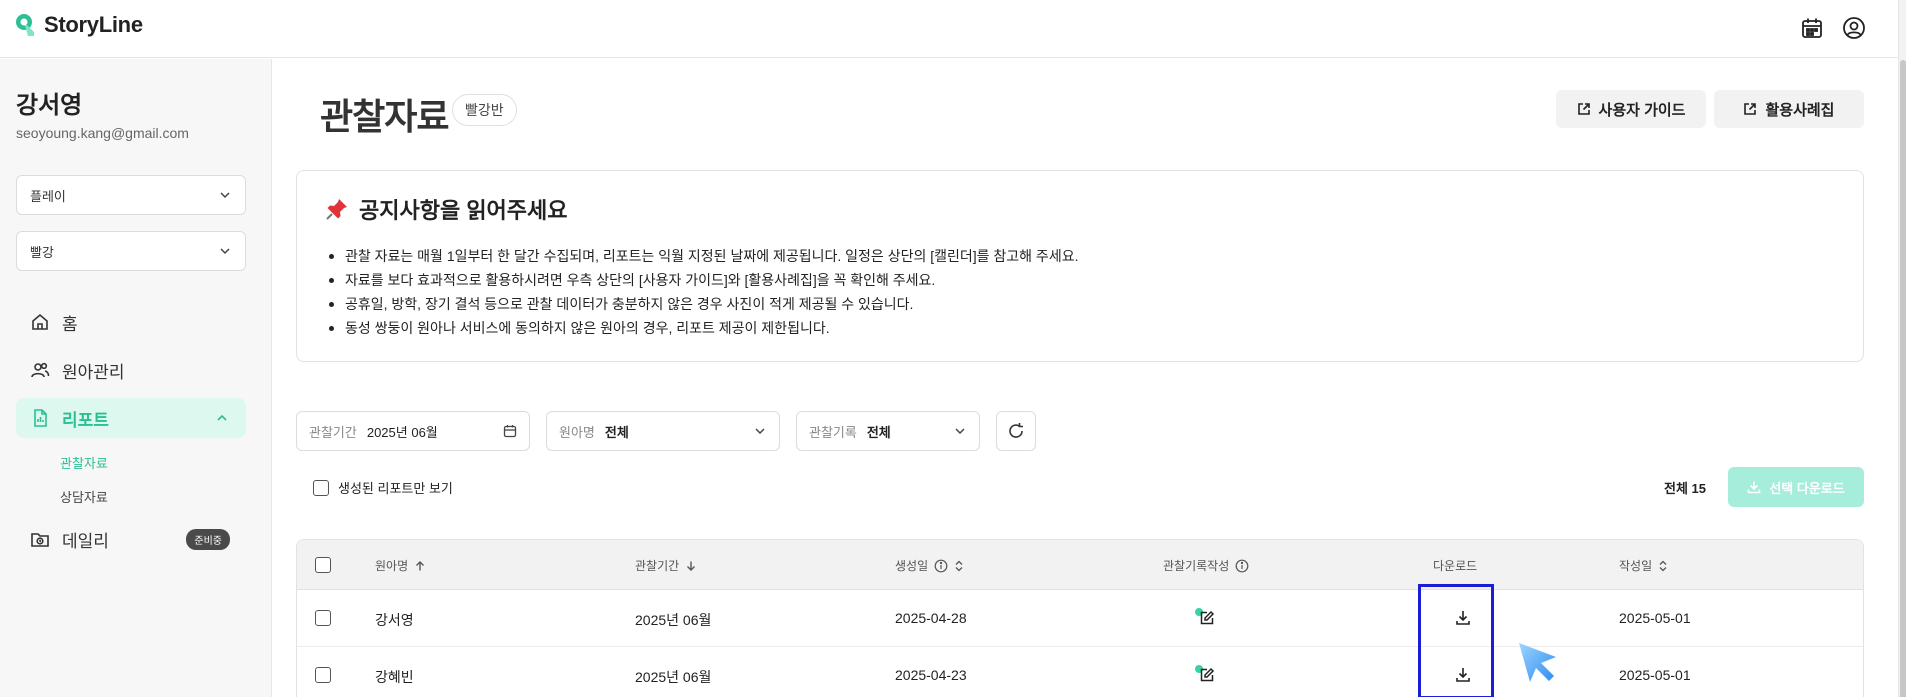 The image size is (1906, 697). Describe the element at coordinates (1636, 566) in the screenshot. I see `header-written-label: 작성일` at that location.